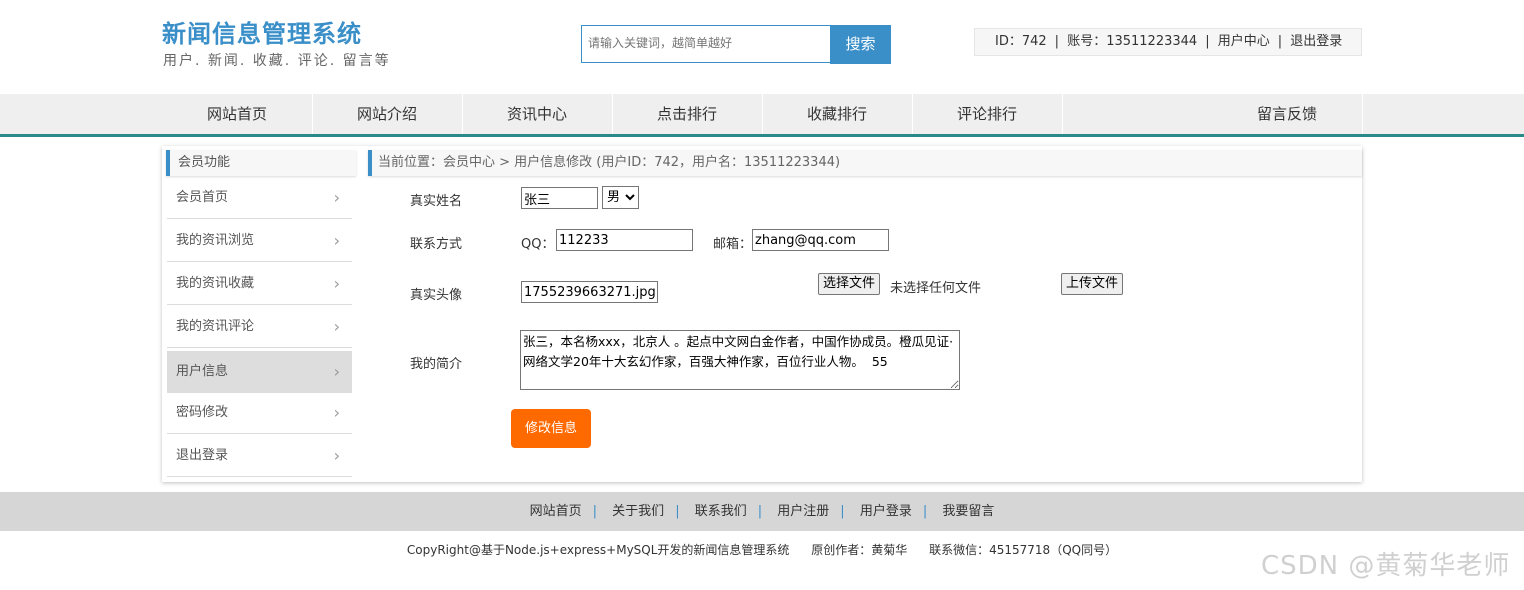  I want to click on nav-item-click-rank: 点击排行, so click(687, 114).